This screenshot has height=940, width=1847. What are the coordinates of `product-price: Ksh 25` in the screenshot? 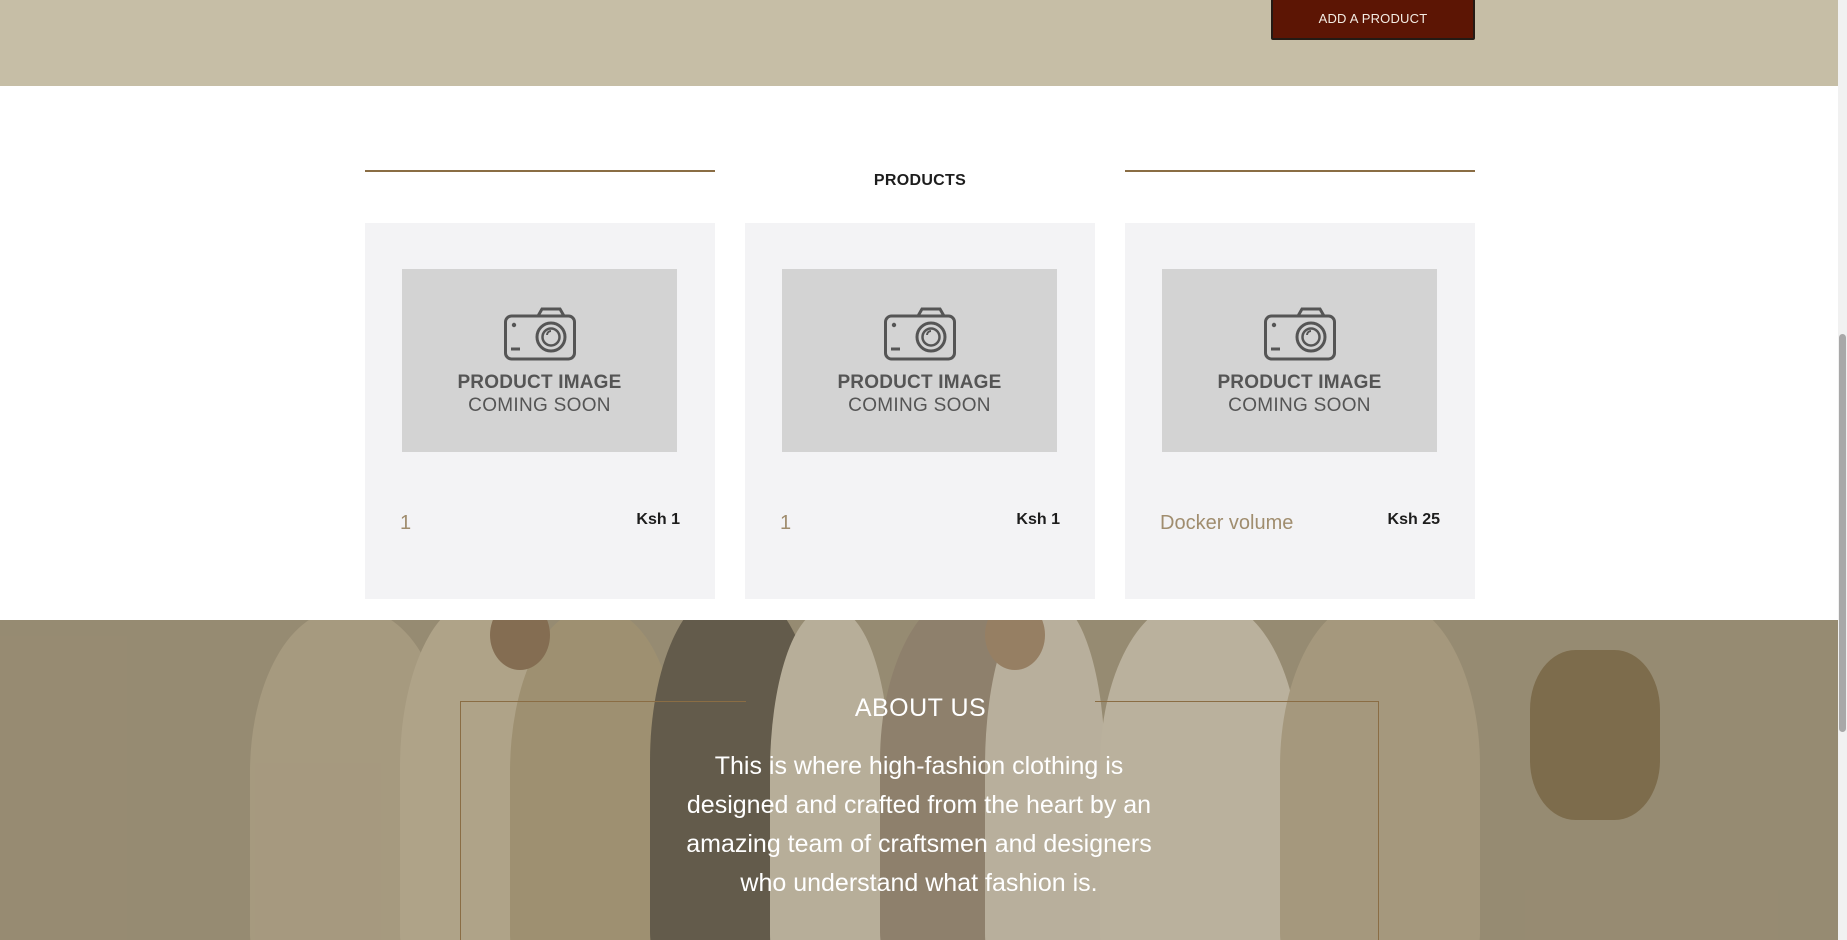 It's located at (1413, 519).